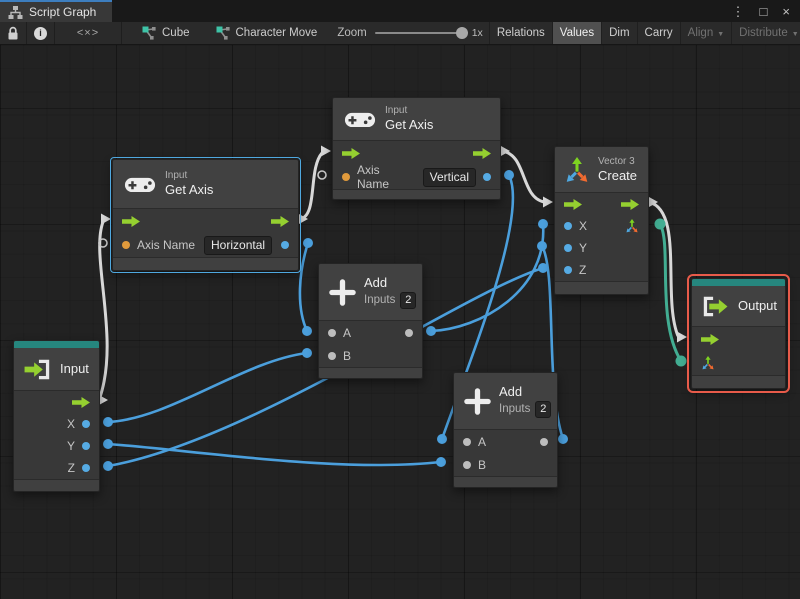 The height and width of the screenshot is (599, 800). Describe the element at coordinates (618, 33) in the screenshot. I see `dim-button: Dim` at that location.